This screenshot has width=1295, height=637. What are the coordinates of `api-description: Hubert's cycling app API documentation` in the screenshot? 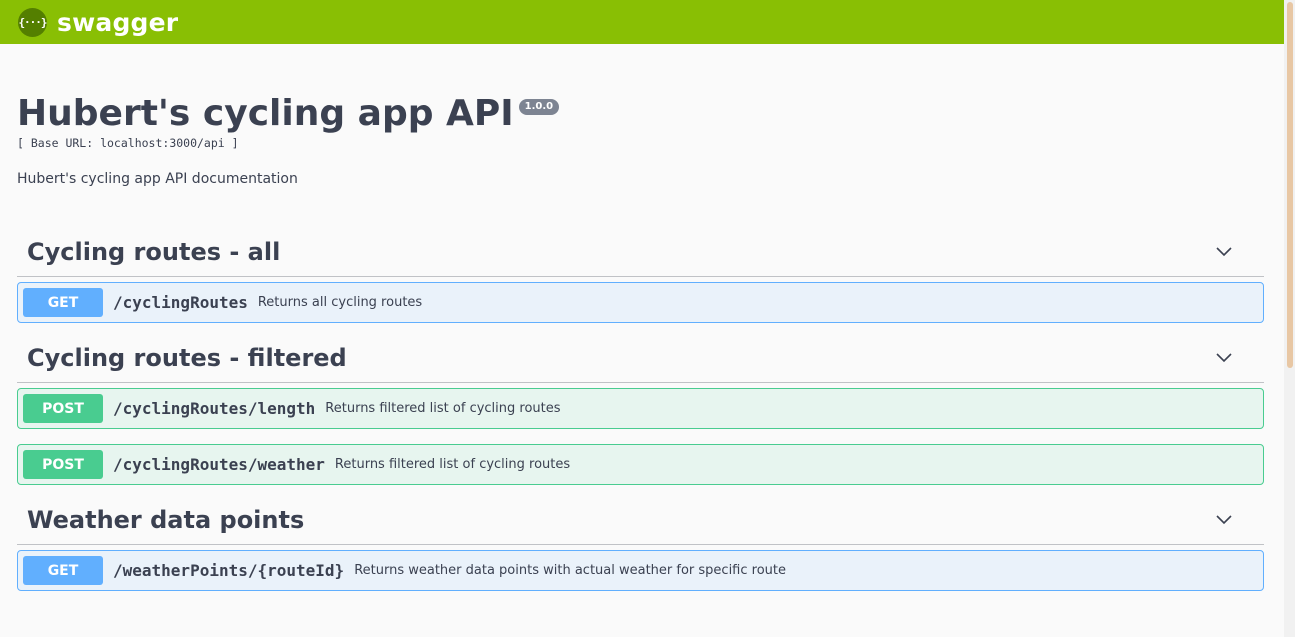 It's located at (157, 179).